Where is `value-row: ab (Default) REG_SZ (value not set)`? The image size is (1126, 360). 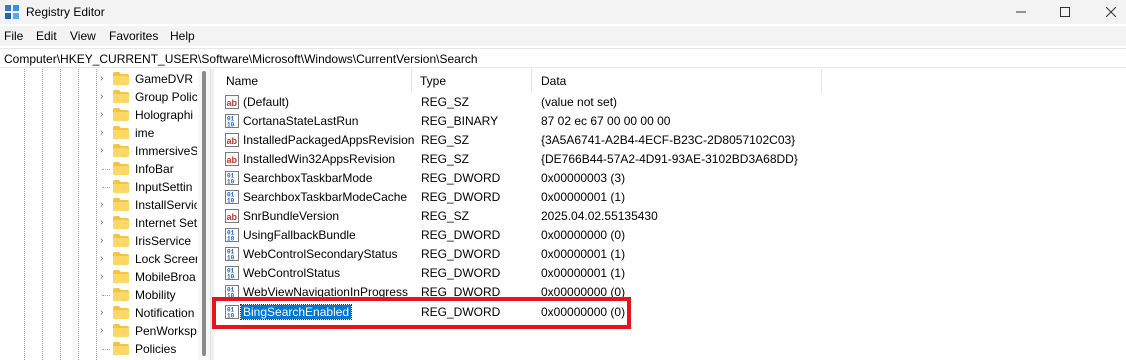 value-row: ab (Default) REG_SZ (value not set) is located at coordinates (564, 102).